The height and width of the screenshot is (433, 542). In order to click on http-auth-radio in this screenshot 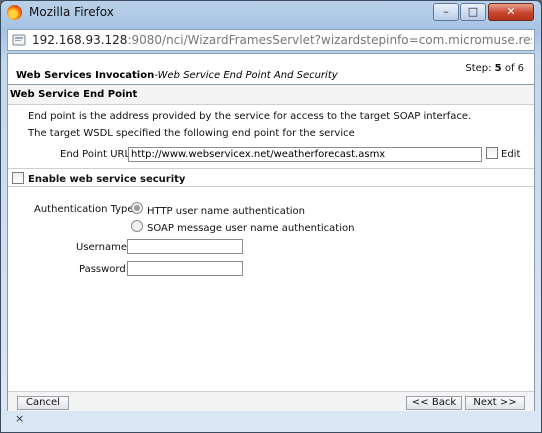, I will do `click(137, 208)`.